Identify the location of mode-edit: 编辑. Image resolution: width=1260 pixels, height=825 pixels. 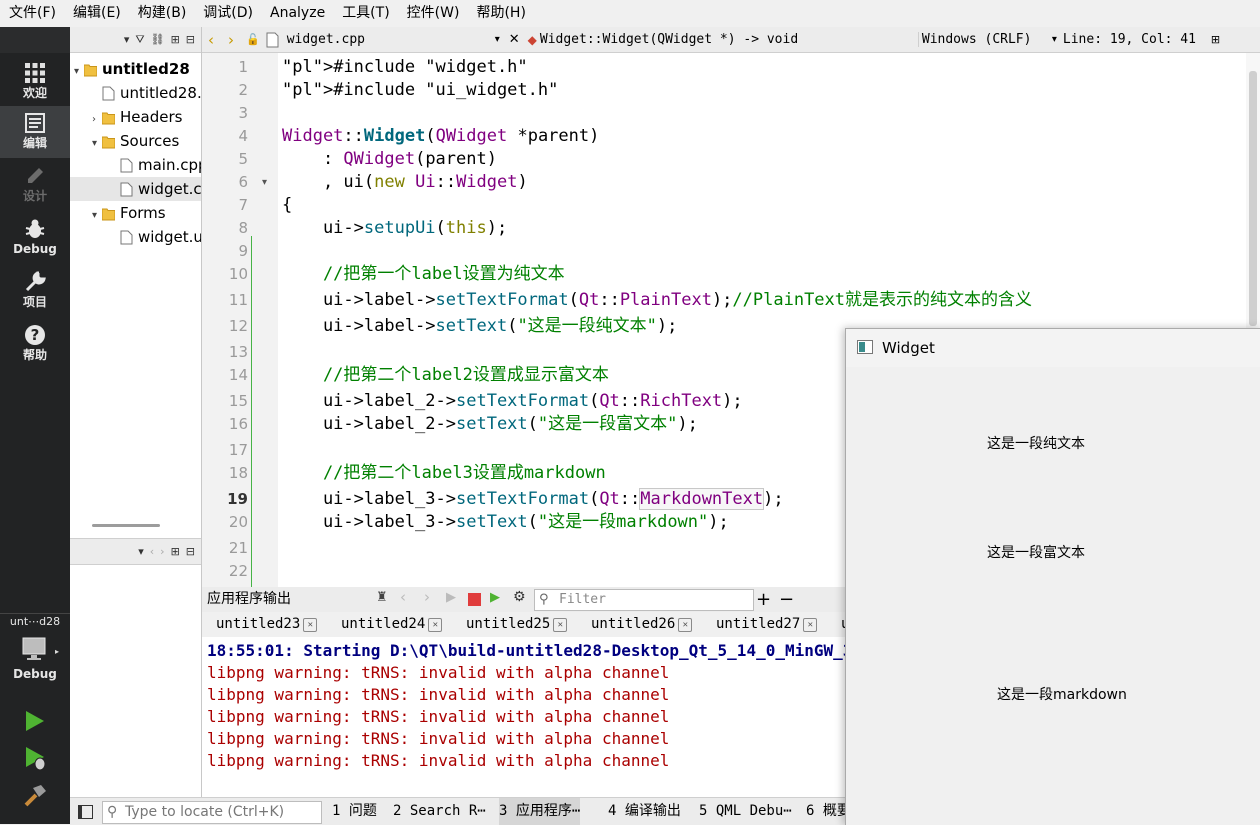
(35, 132).